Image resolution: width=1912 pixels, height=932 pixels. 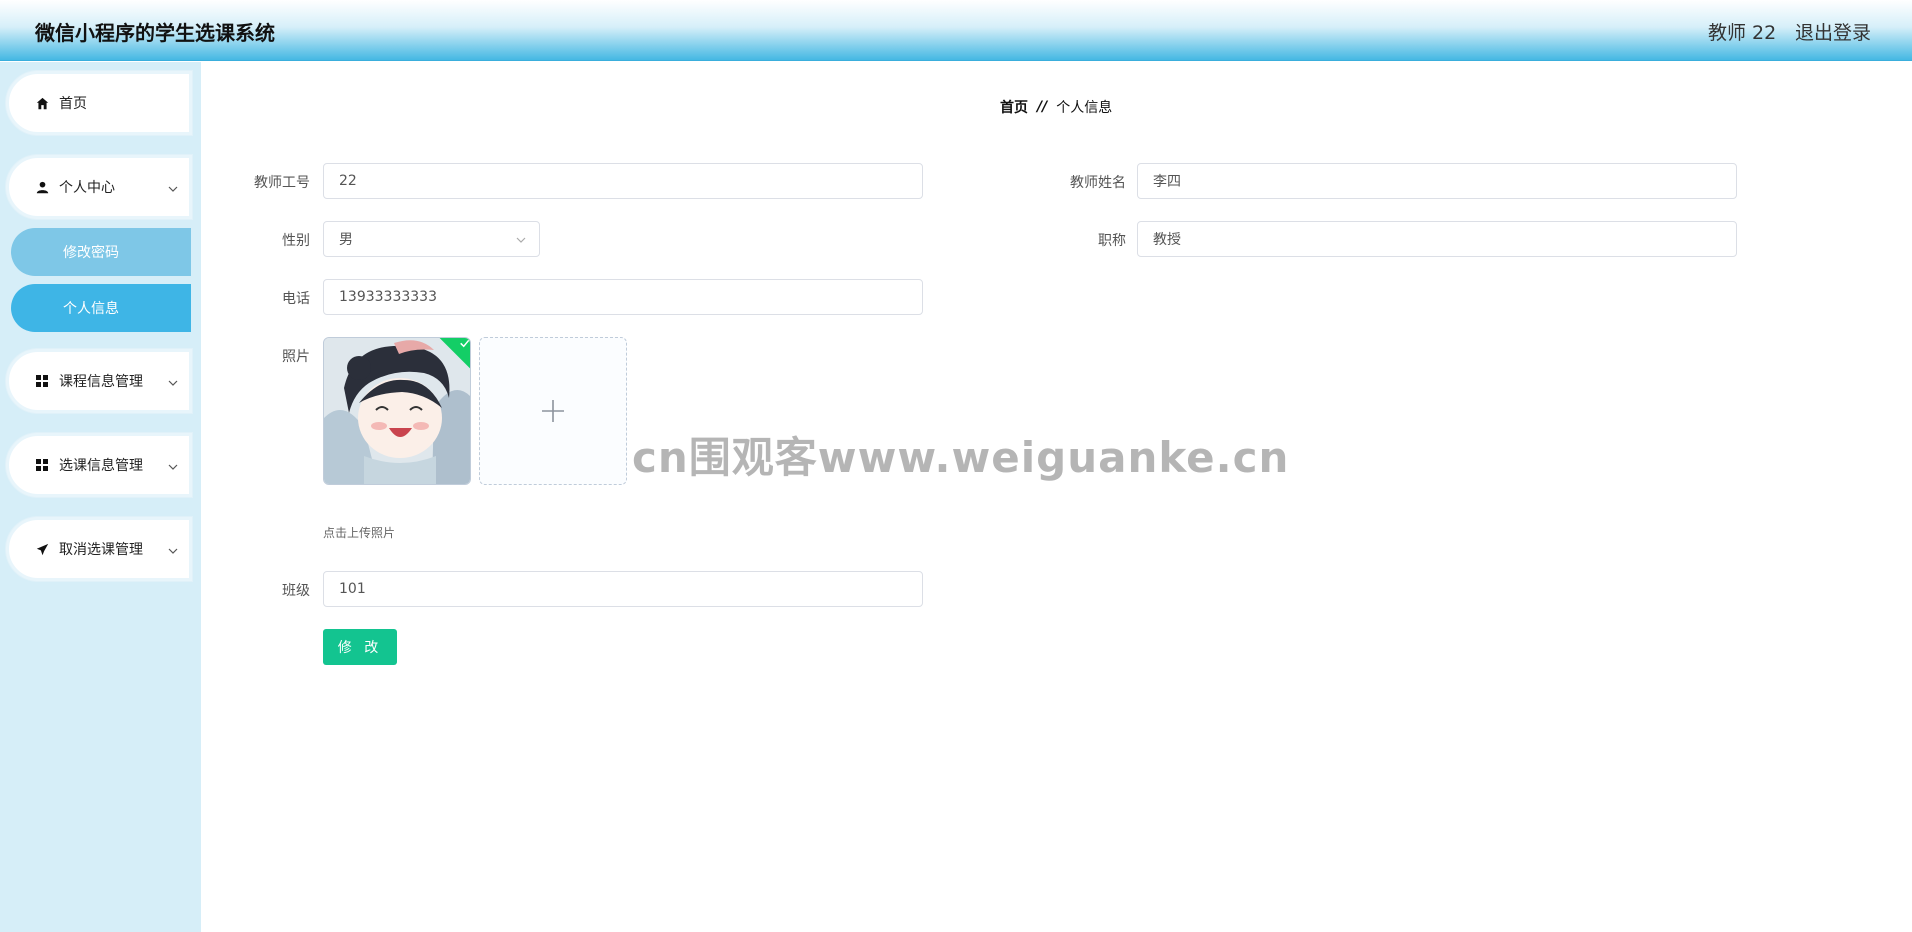 I want to click on gender-select: 男, so click(x=431, y=239).